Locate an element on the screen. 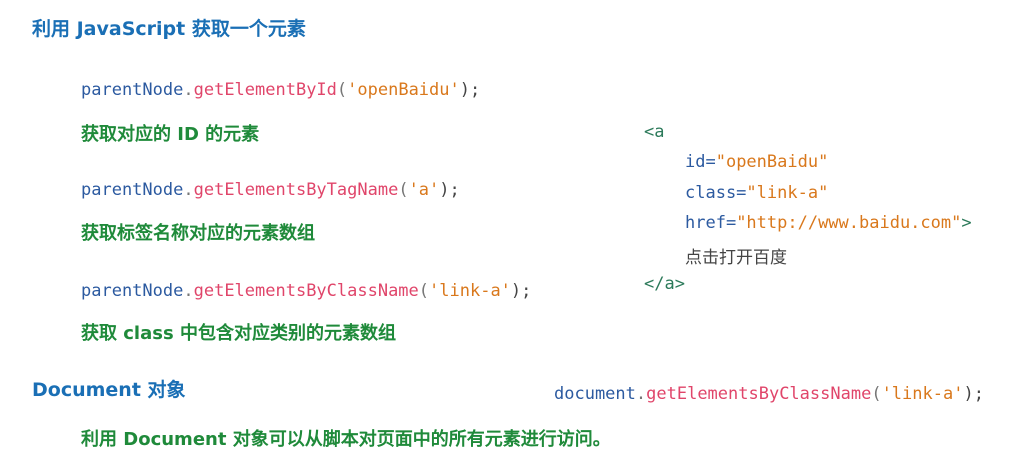 The width and height of the screenshot is (1011, 471). description-get-element-by-id: 获取对应的 ID 的元素 is located at coordinates (170, 134).